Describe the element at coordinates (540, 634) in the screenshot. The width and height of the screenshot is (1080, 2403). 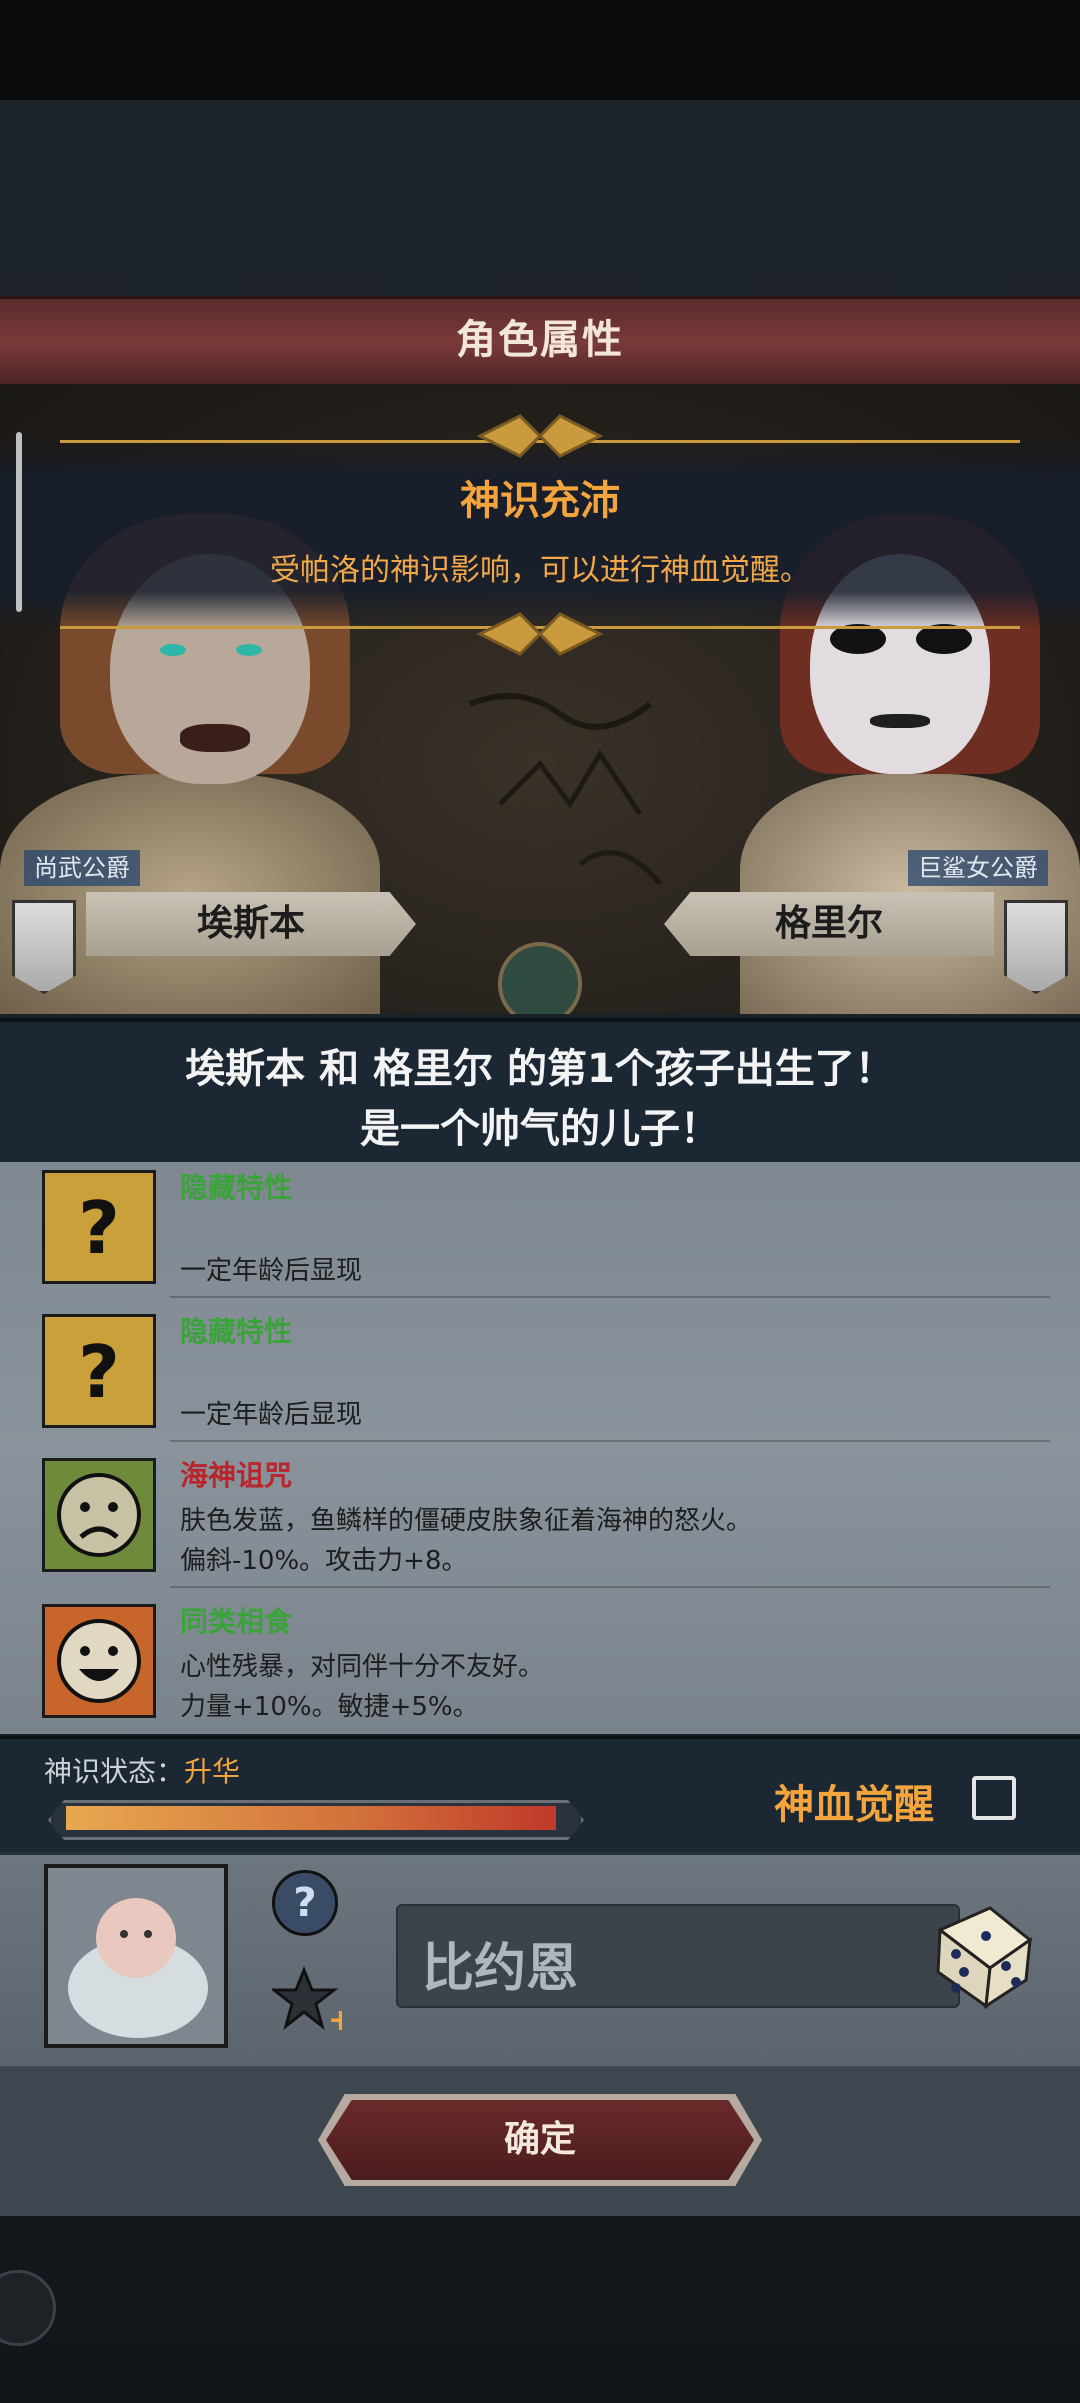
I see `ornament-bottom` at that location.